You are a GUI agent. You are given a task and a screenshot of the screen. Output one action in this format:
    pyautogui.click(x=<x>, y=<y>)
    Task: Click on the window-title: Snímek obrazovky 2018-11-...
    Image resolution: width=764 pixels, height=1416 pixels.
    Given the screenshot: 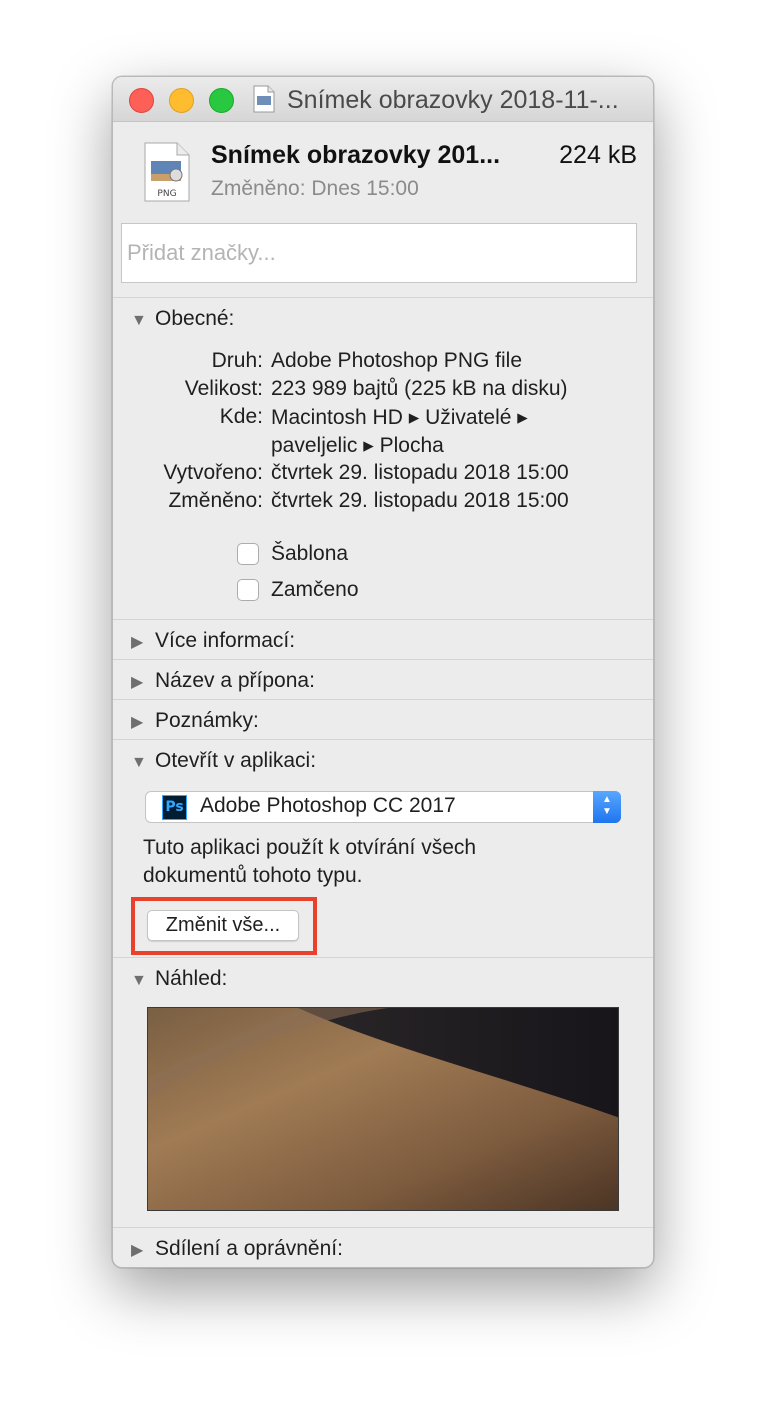 What is the action you would take?
    pyautogui.click(x=453, y=100)
    